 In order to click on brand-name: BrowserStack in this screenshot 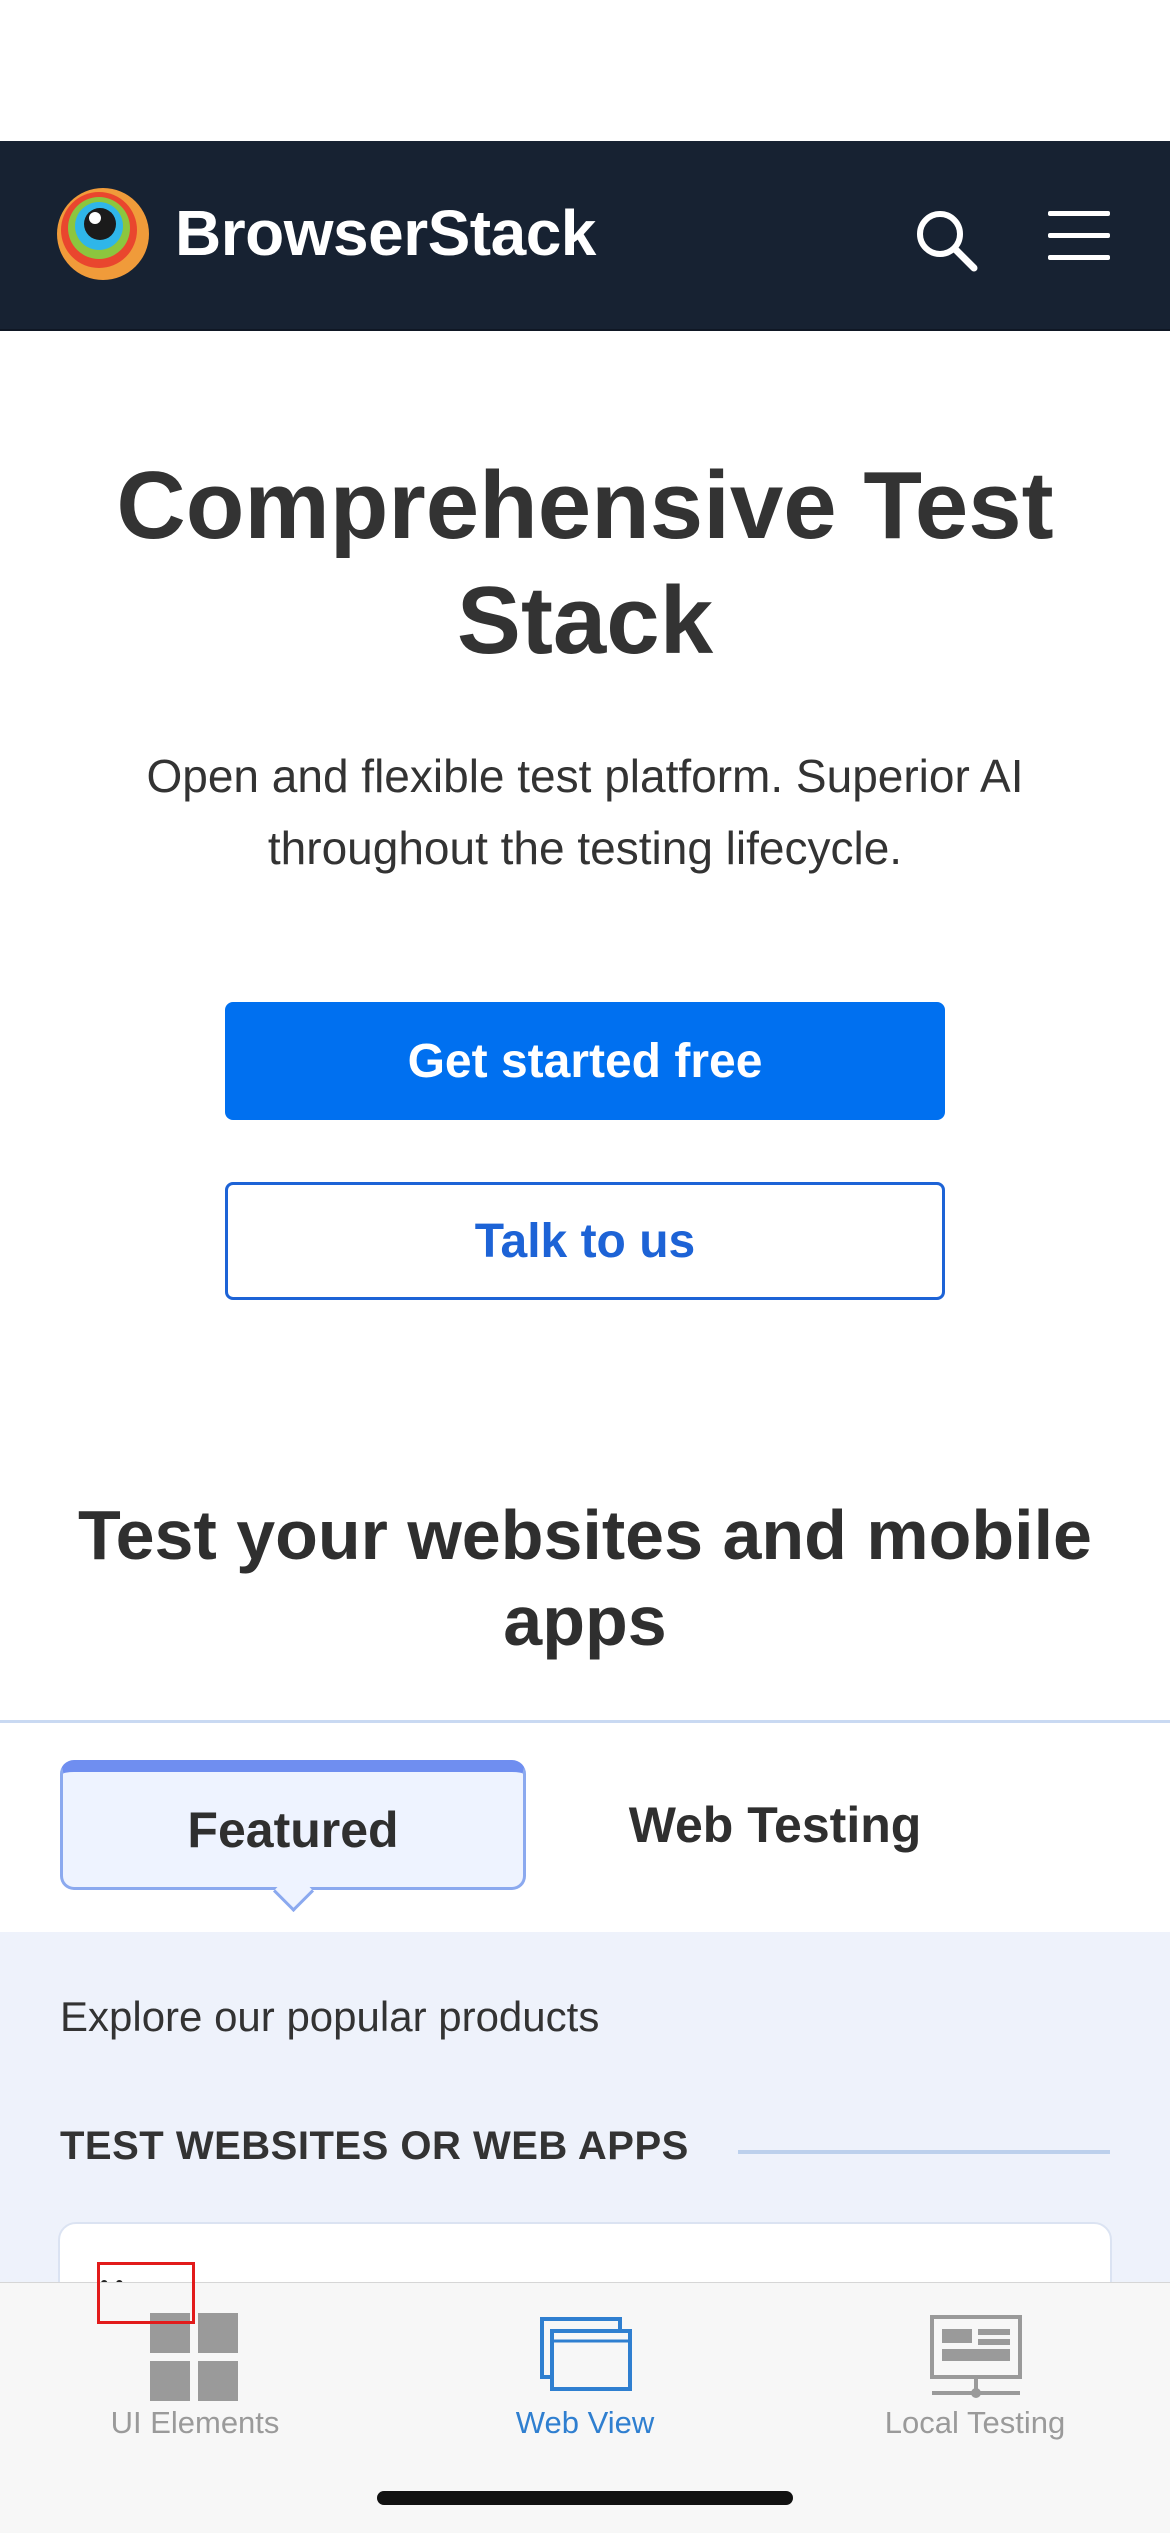, I will do `click(385, 233)`.